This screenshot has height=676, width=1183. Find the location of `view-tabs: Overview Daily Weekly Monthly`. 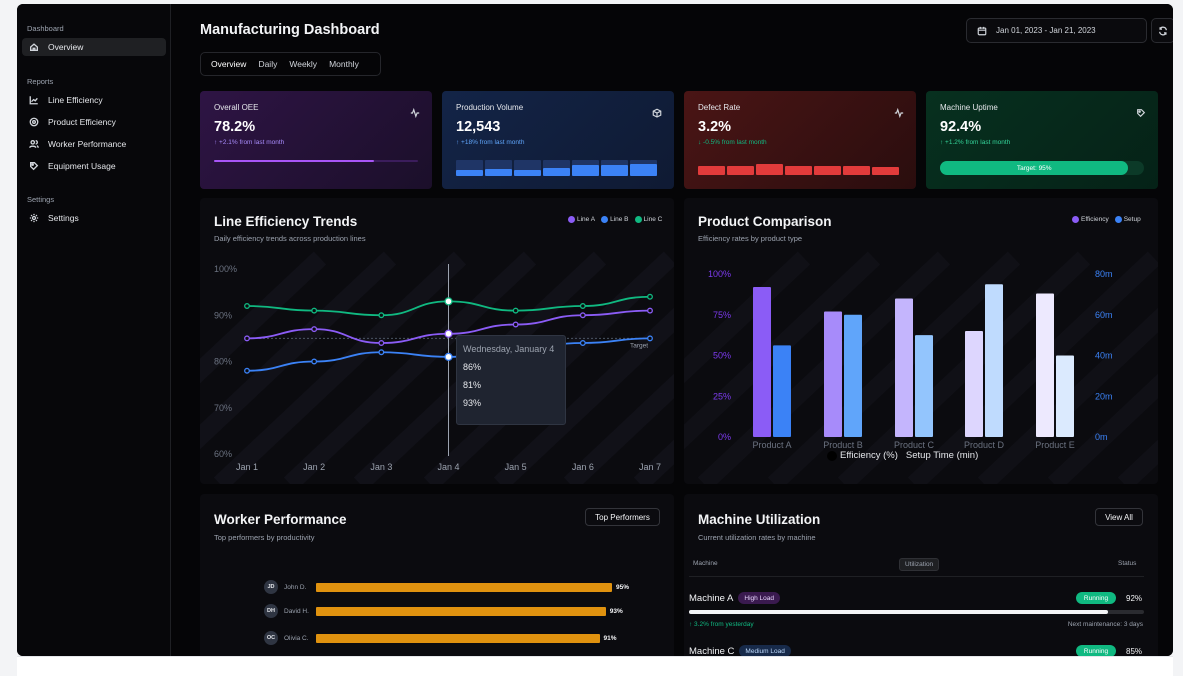

view-tabs: Overview Daily Weekly Monthly is located at coordinates (290, 64).